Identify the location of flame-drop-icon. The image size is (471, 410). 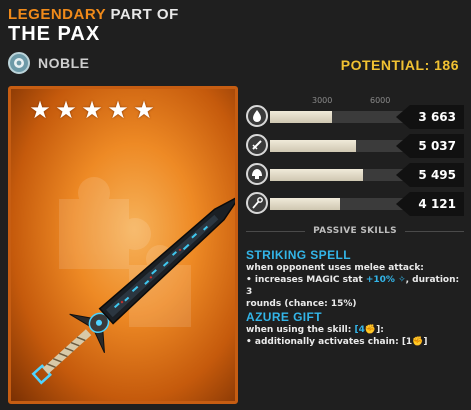
(257, 116).